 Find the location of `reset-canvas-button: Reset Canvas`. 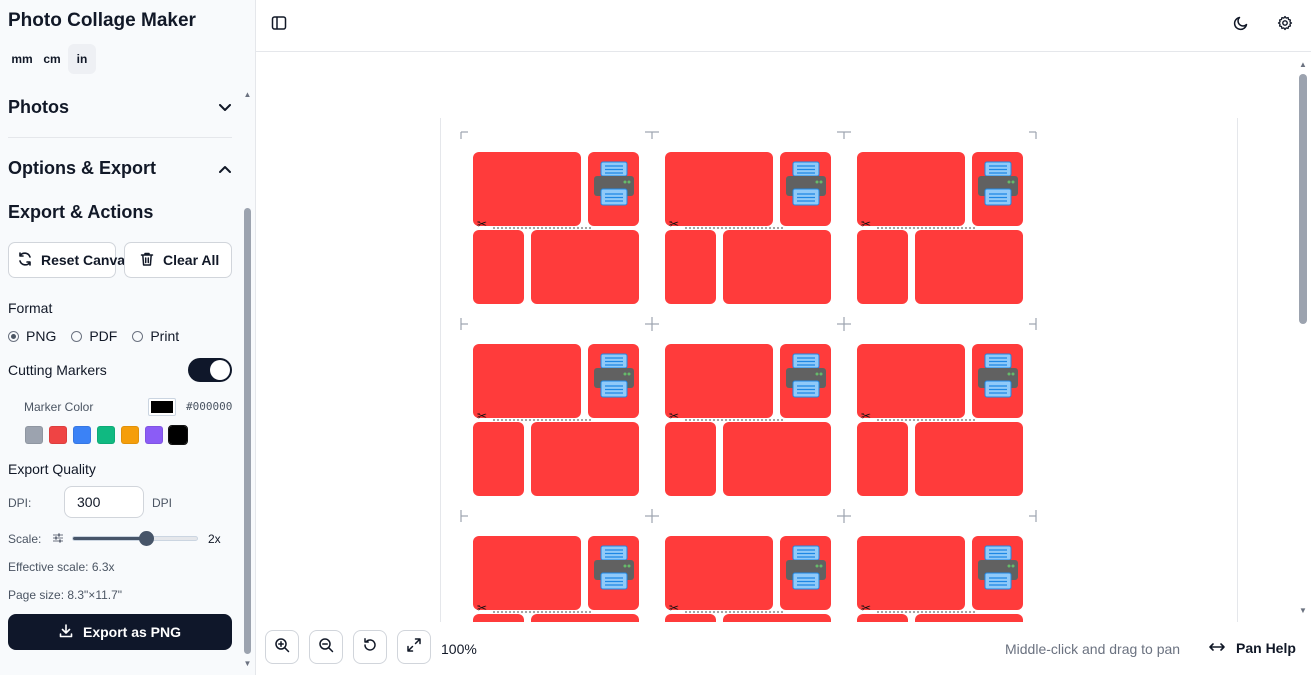

reset-canvas-button: Reset Canvas is located at coordinates (70, 260).